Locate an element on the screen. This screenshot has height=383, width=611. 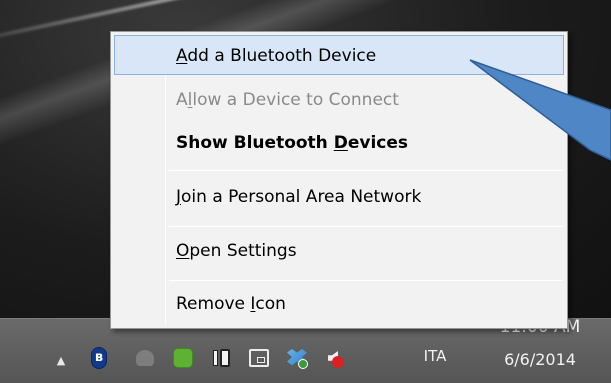
bluetooth-icon: ʙ is located at coordinates (99, 358).